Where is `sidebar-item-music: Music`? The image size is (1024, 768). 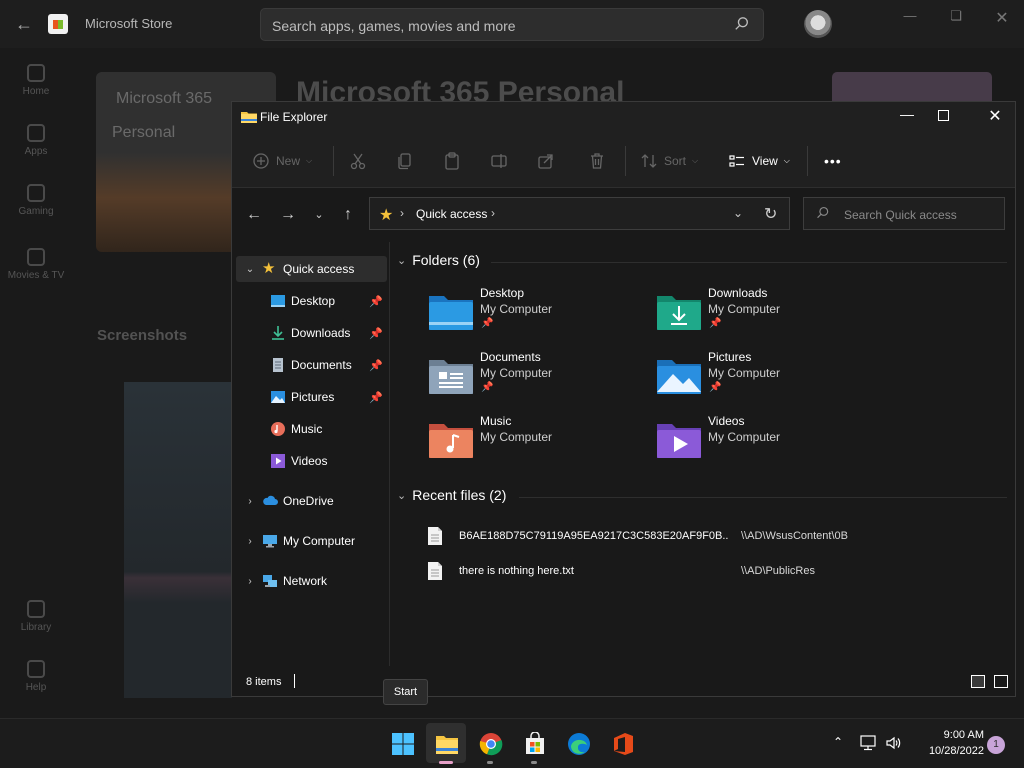 sidebar-item-music: Music is located at coordinates (311, 429).